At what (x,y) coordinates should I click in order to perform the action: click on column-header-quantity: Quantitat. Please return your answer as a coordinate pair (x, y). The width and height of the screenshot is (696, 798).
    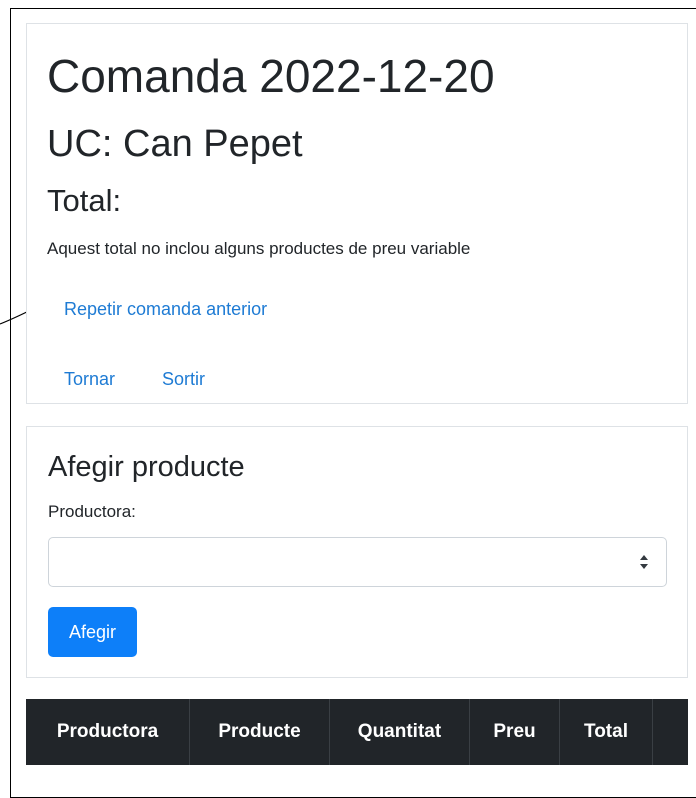
    Looking at the image, I should click on (400, 732).